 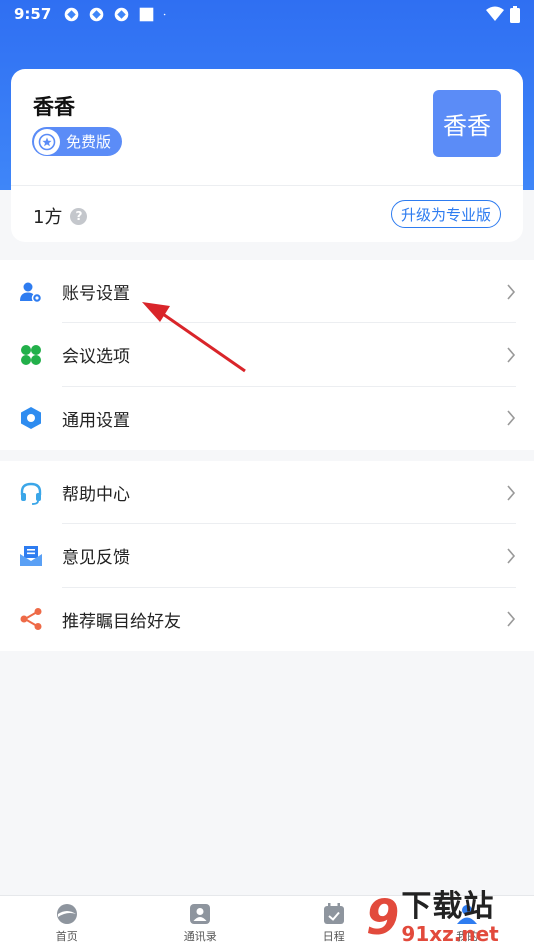 I want to click on status-bar: 9:57, so click(x=267, y=14).